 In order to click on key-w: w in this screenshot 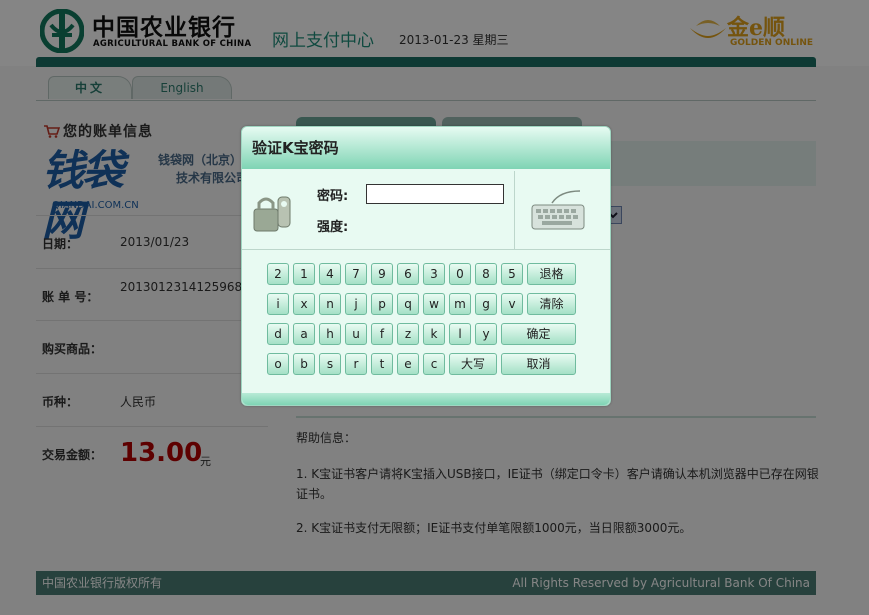, I will do `click(434, 304)`.